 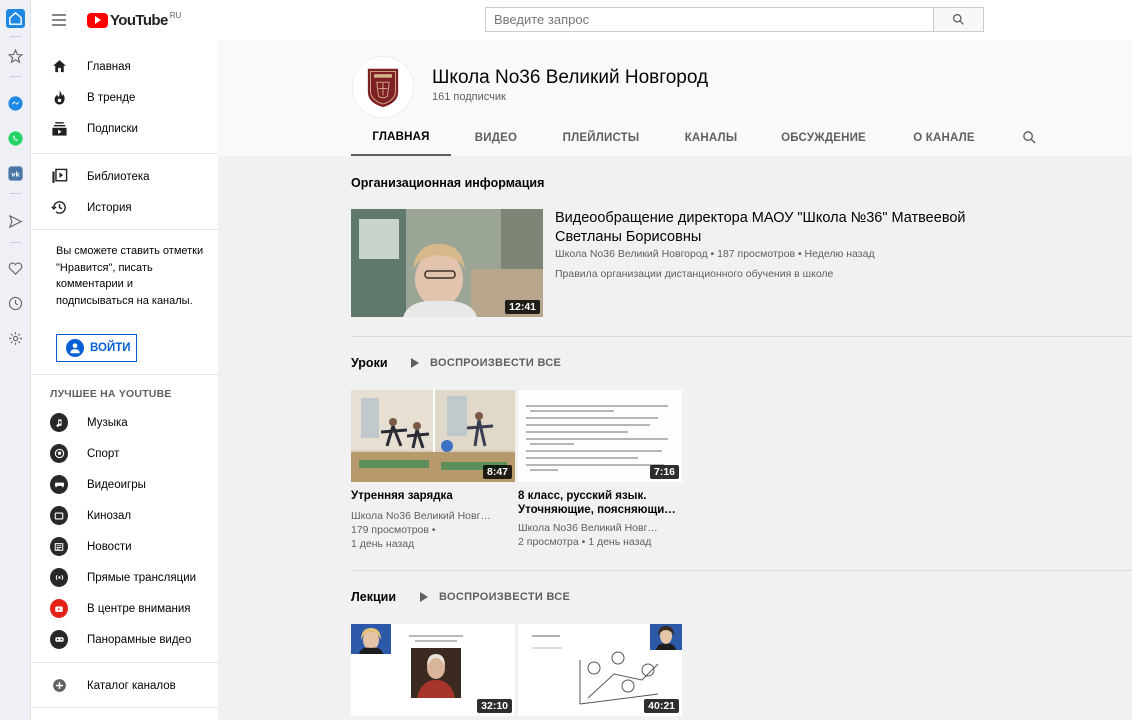 What do you see at coordinates (711, 138) in the screenshot?
I see `tab-channels: КАНАЛЫ` at bounding box center [711, 138].